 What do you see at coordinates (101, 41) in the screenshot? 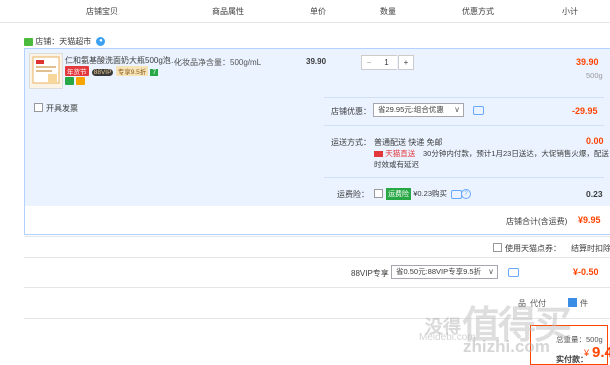
I see `wangwang-icon: ●` at bounding box center [101, 41].